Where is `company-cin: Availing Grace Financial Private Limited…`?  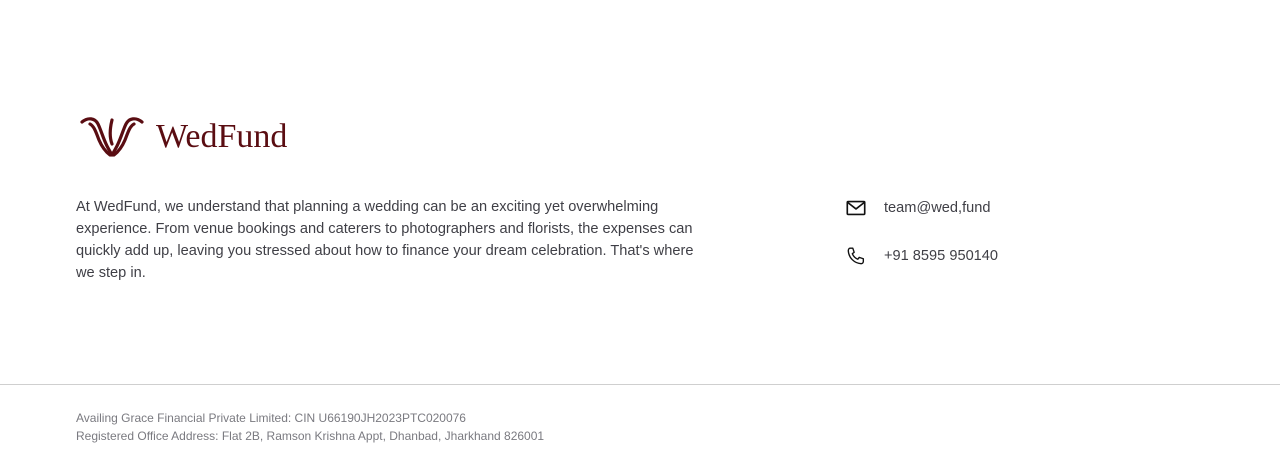
company-cin: Availing Grace Financial Private Limited… is located at coordinates (271, 418).